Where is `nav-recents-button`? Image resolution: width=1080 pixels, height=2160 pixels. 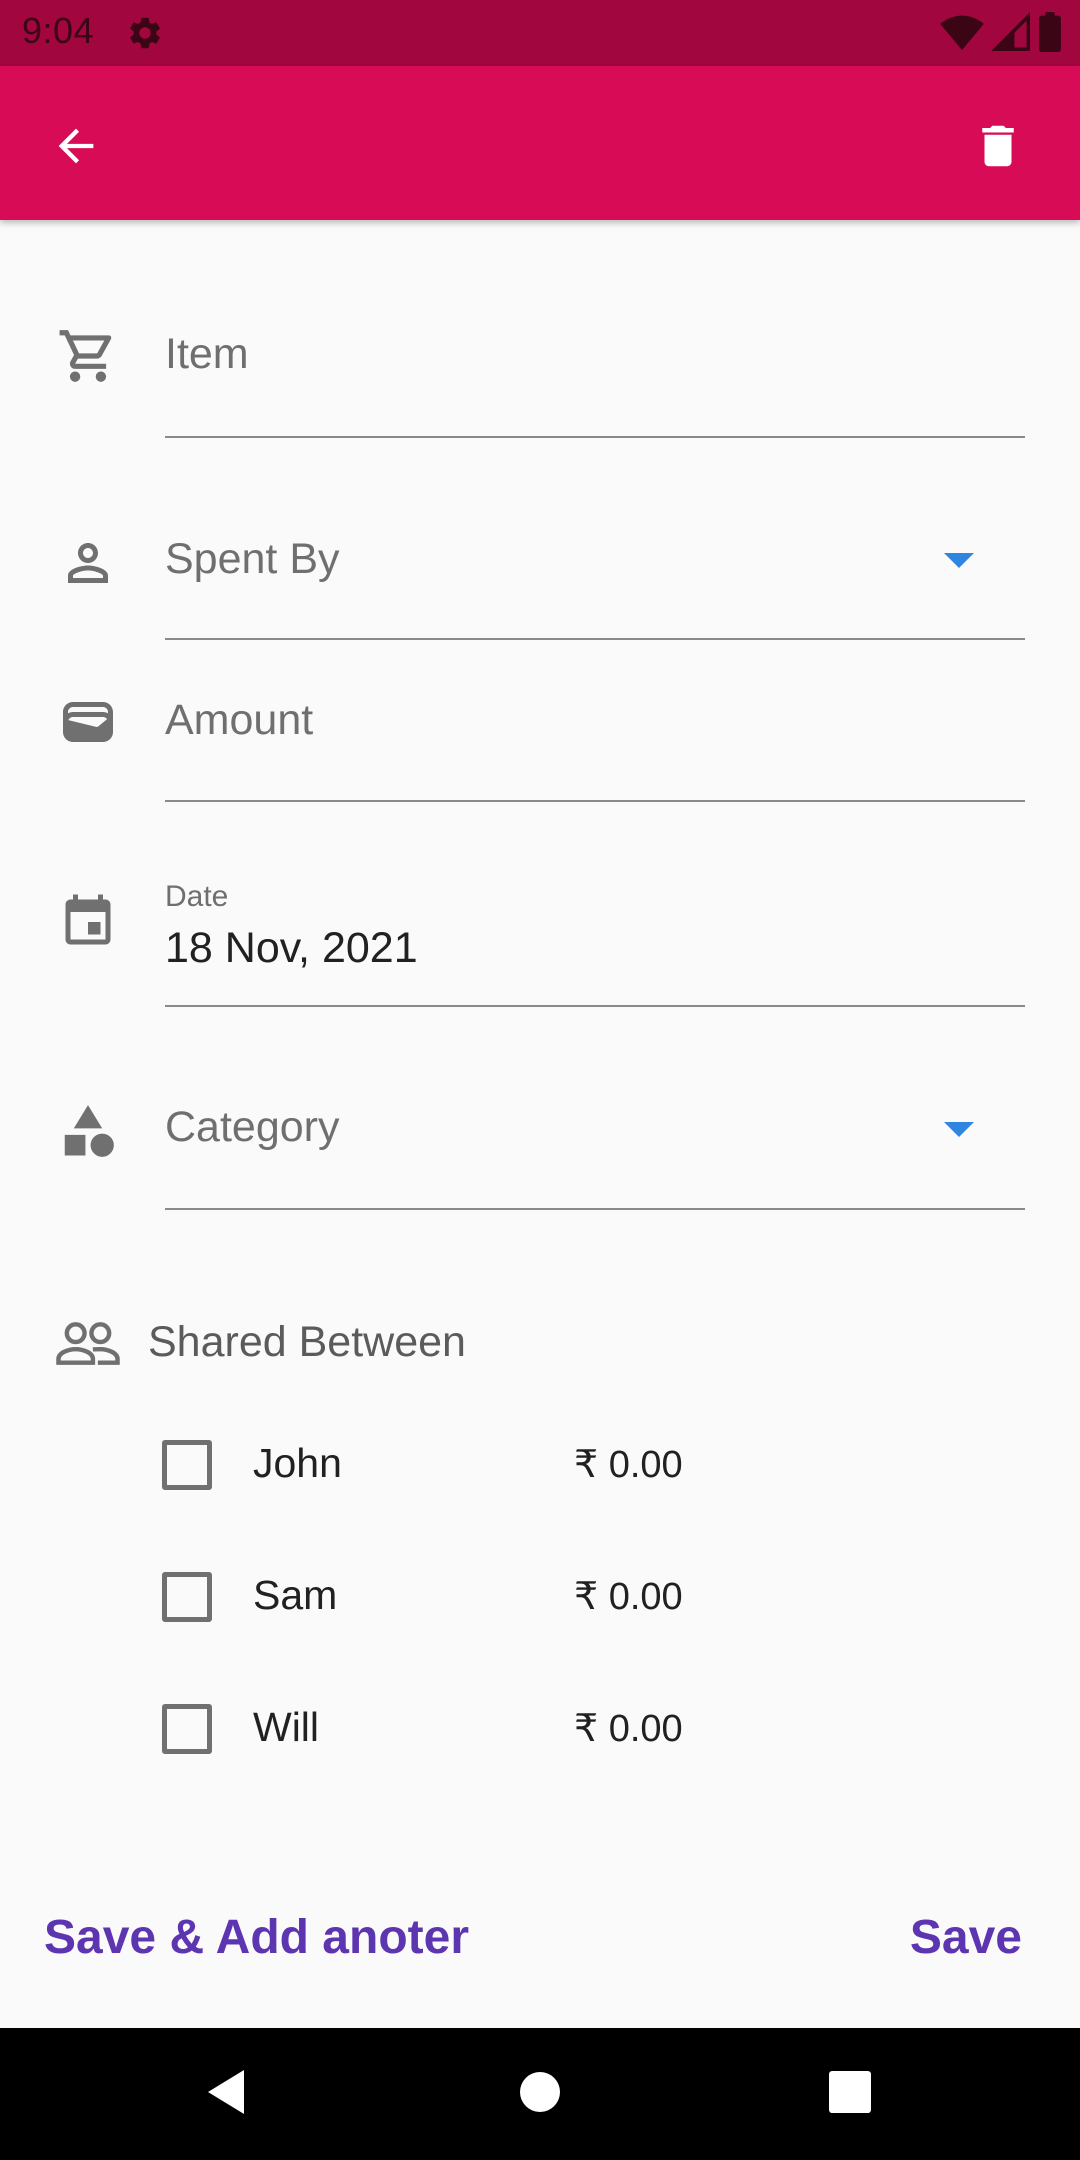
nav-recents-button is located at coordinates (850, 2094).